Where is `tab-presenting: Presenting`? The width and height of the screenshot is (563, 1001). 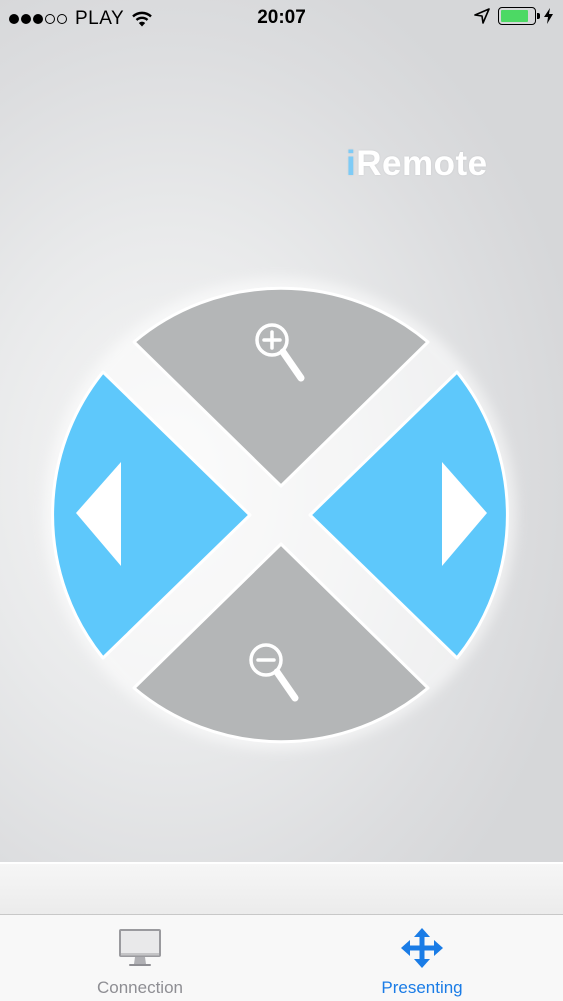
tab-presenting: Presenting is located at coordinates (422, 958).